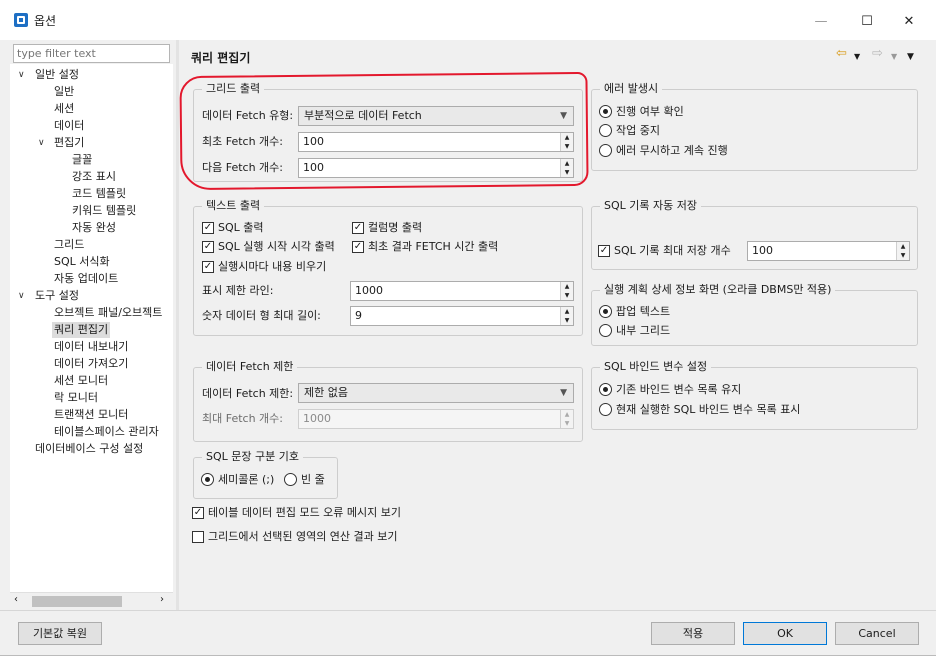  I want to click on radio-confirm-label: 진행 여부 확인, so click(650, 111).